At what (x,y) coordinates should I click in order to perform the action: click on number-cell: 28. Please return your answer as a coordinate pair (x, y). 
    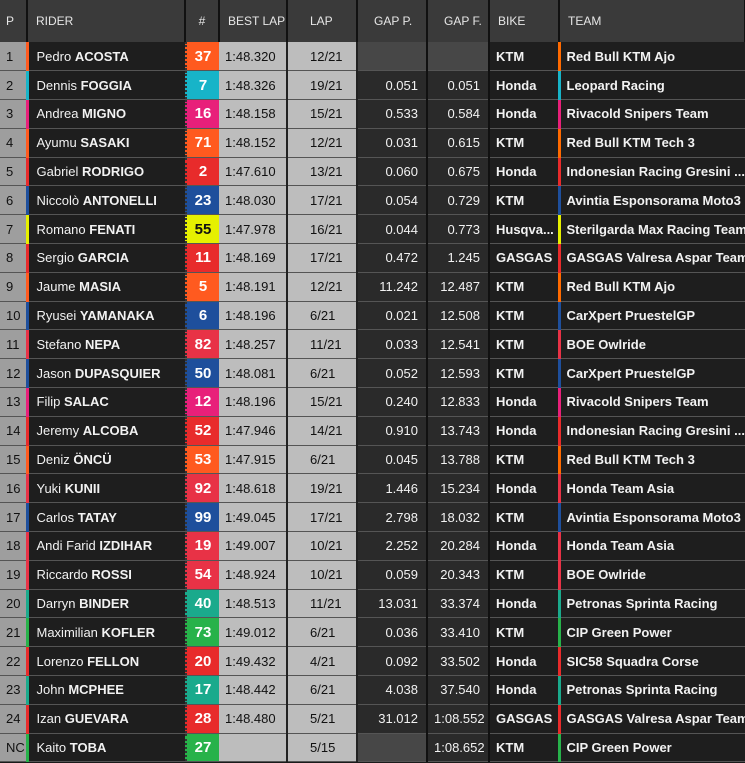
    Looking at the image, I should click on (202, 719).